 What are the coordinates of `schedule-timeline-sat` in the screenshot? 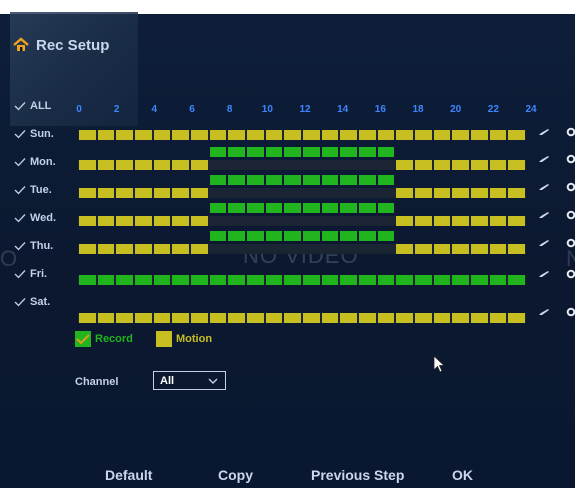 It's located at (302, 312).